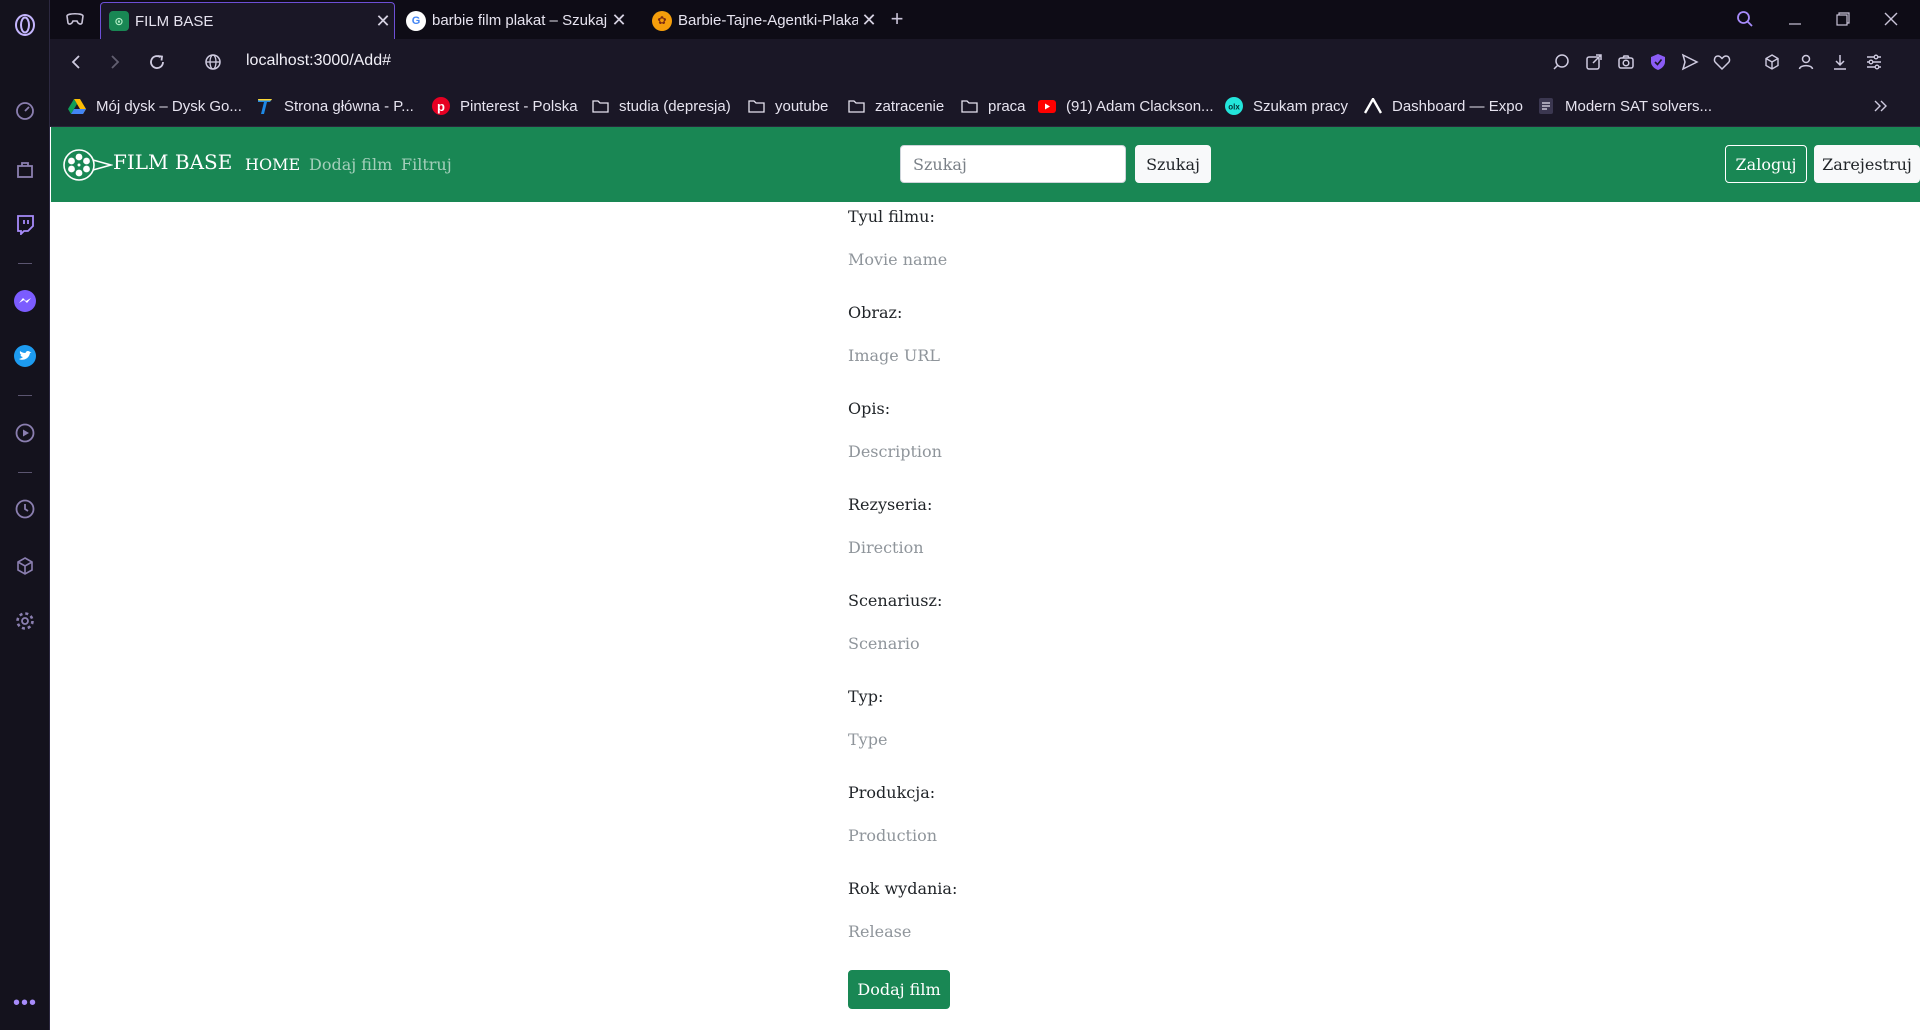 The height and width of the screenshot is (1030, 1920). I want to click on image-url-input, so click(1038, 355).